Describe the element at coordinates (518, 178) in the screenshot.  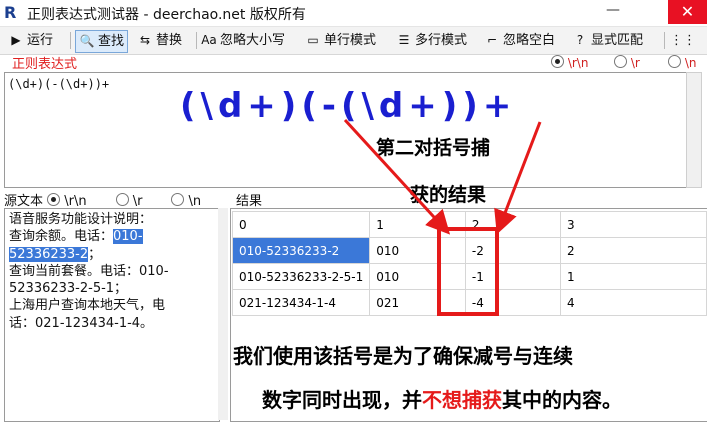
I see `arrow-right` at that location.